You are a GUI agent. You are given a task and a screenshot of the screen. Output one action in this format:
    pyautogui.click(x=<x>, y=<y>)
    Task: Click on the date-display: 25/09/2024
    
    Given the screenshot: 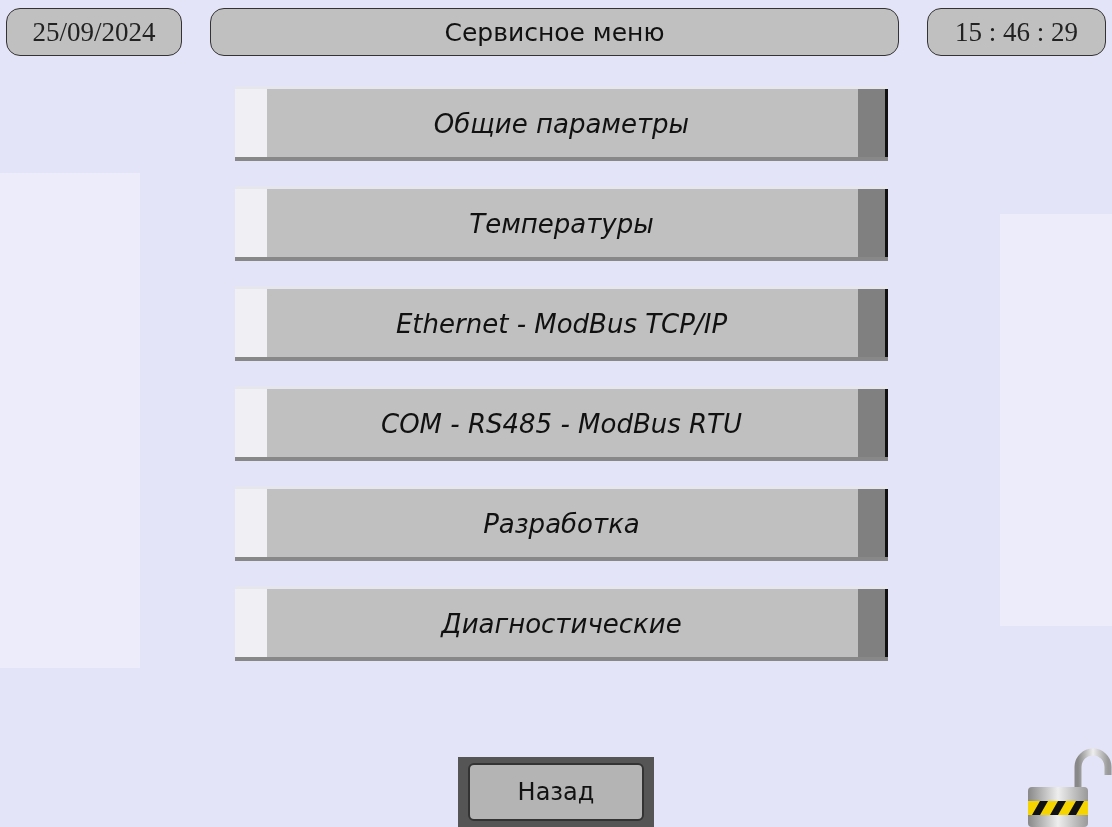 What is the action you would take?
    pyautogui.click(x=94, y=32)
    